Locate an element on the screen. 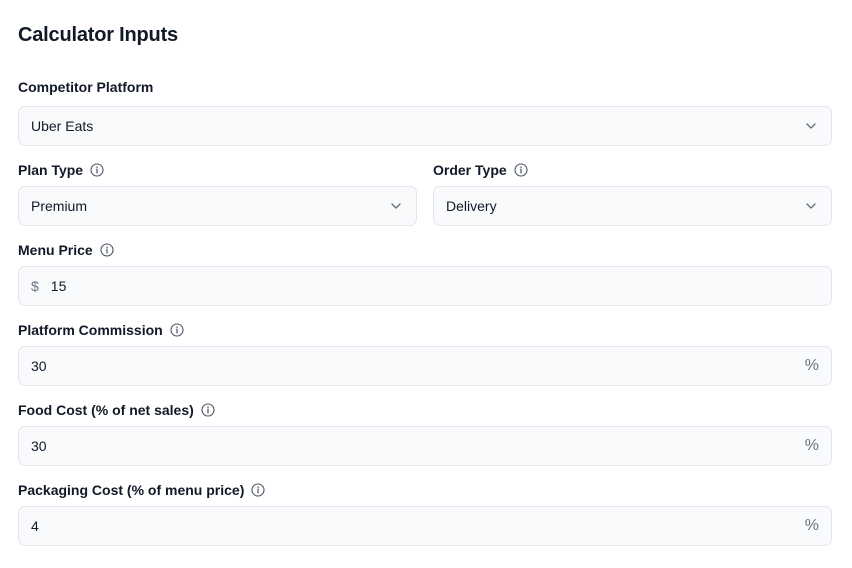  order-type-value: Delivery is located at coordinates (471, 206).